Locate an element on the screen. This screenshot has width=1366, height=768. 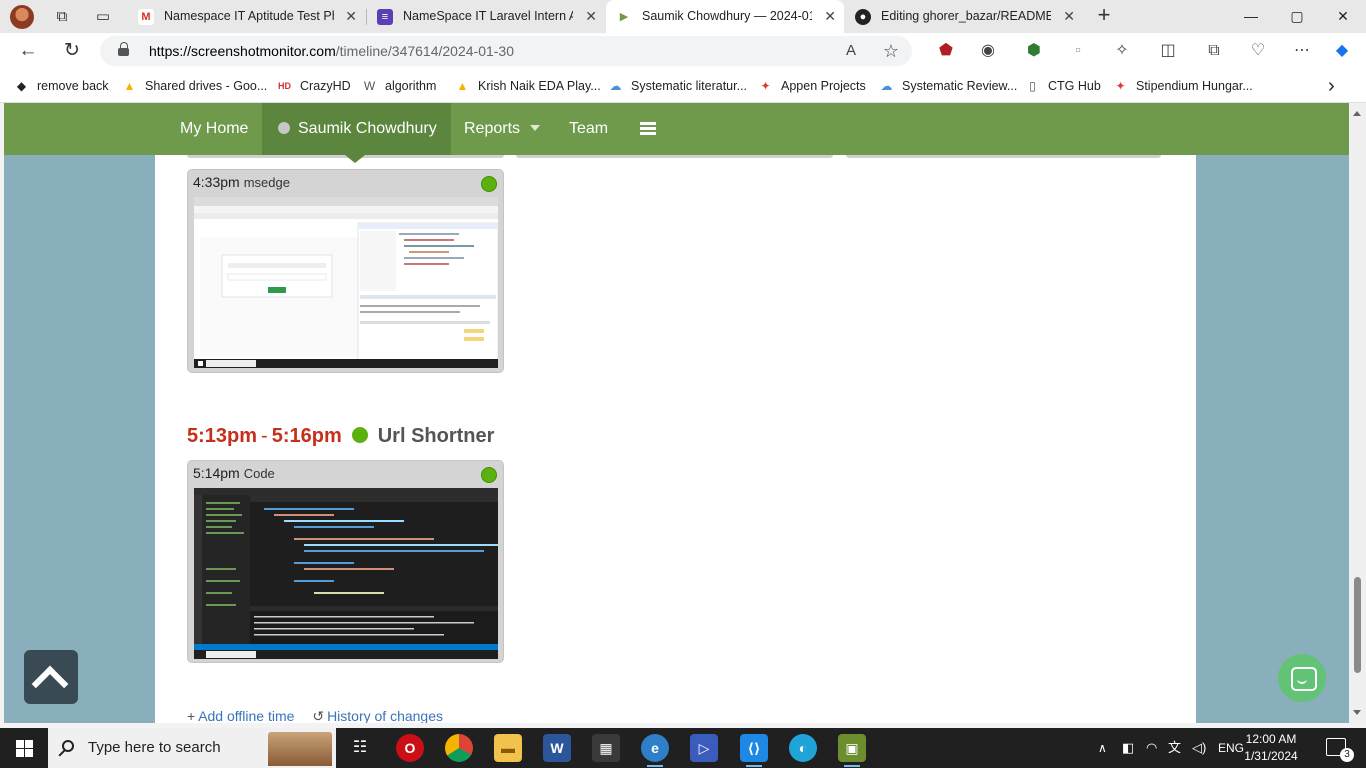
eye-icon: ◆ is located at coordinates (21, 86).